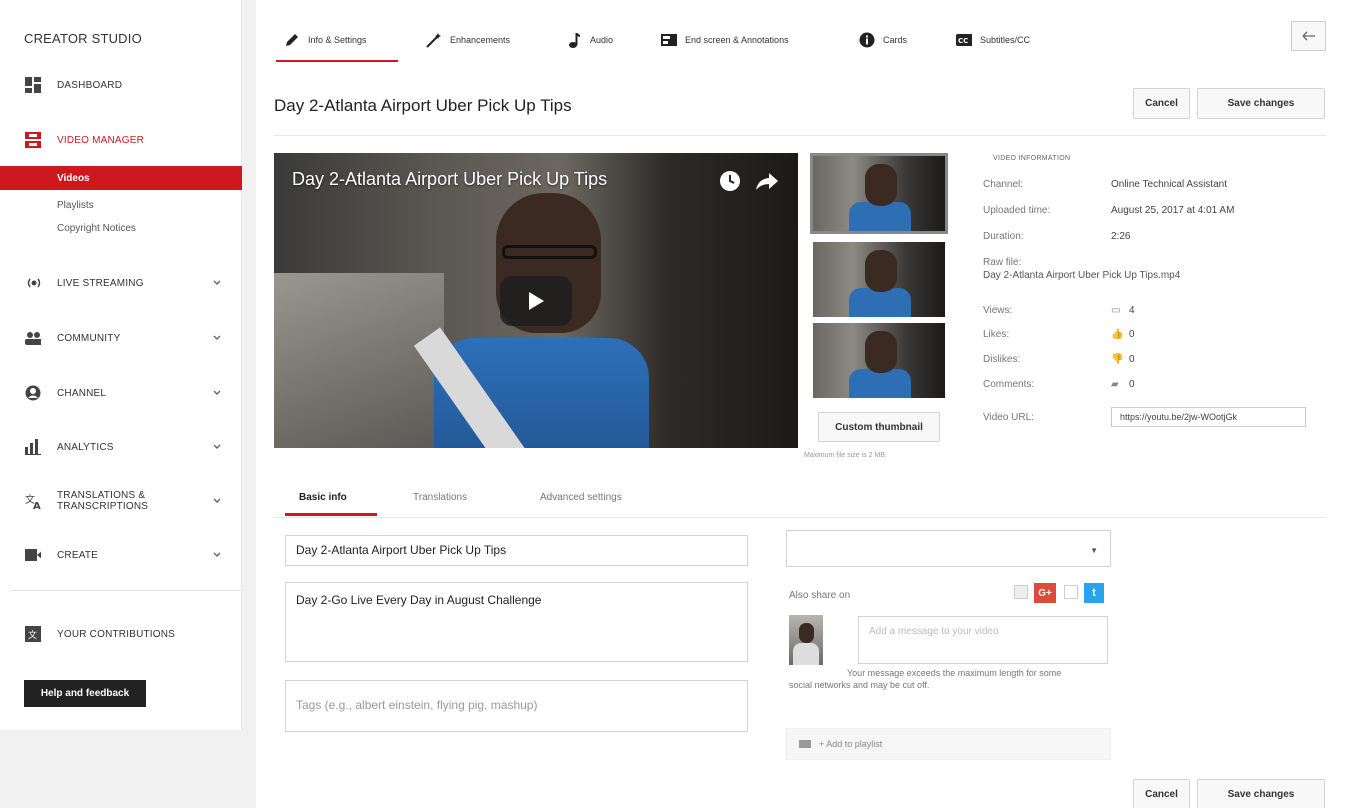 Image resolution: width=1351 pixels, height=808 pixels. What do you see at coordinates (116, 634) in the screenshot?
I see `sidebar-item-label: YOUR CONTRIBUTIONS` at bounding box center [116, 634].